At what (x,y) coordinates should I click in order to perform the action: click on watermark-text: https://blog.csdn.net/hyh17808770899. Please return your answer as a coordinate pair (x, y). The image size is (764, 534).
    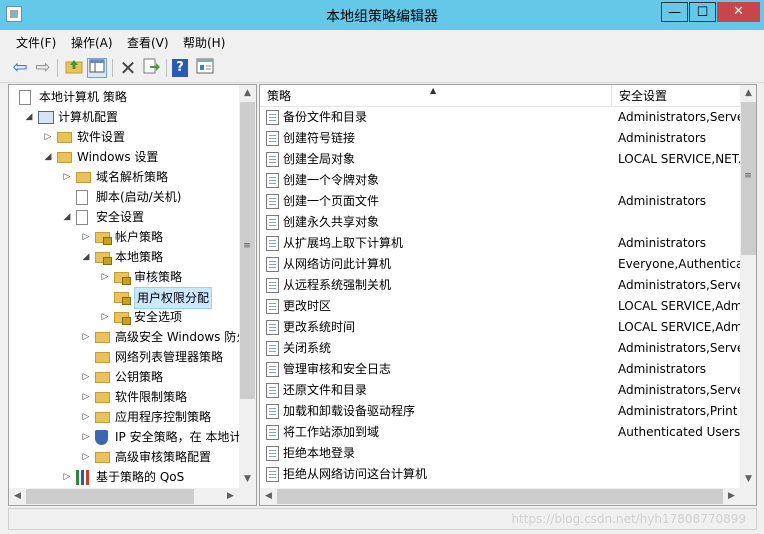
    Looking at the image, I should click on (628, 519).